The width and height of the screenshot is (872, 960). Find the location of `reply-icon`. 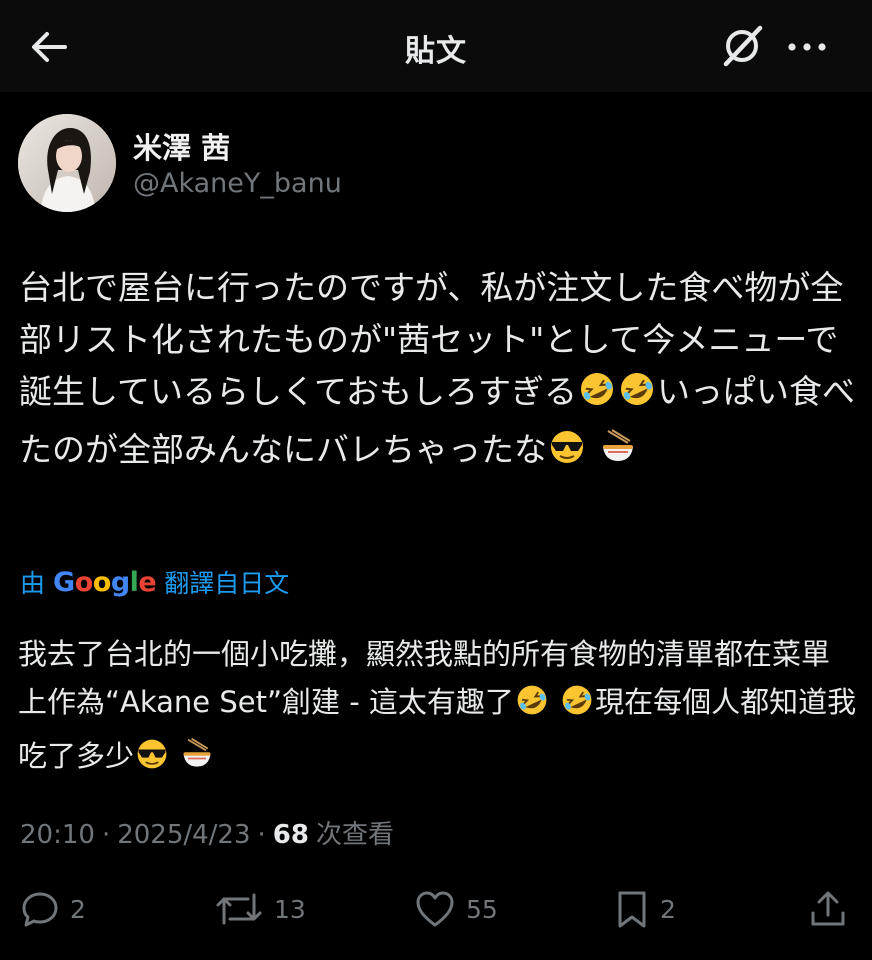

reply-icon is located at coordinates (40, 909).